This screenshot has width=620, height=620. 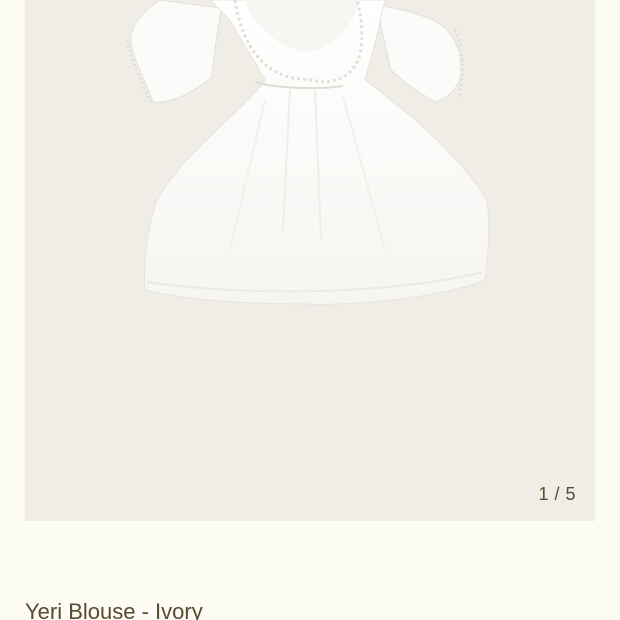 I want to click on image-counter: 1 / 5, so click(x=557, y=494).